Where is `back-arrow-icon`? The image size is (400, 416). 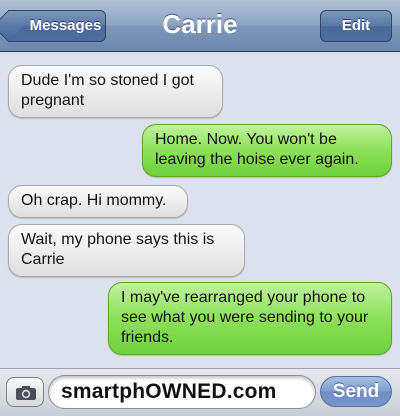
back-arrow-icon is located at coordinates (12, 26).